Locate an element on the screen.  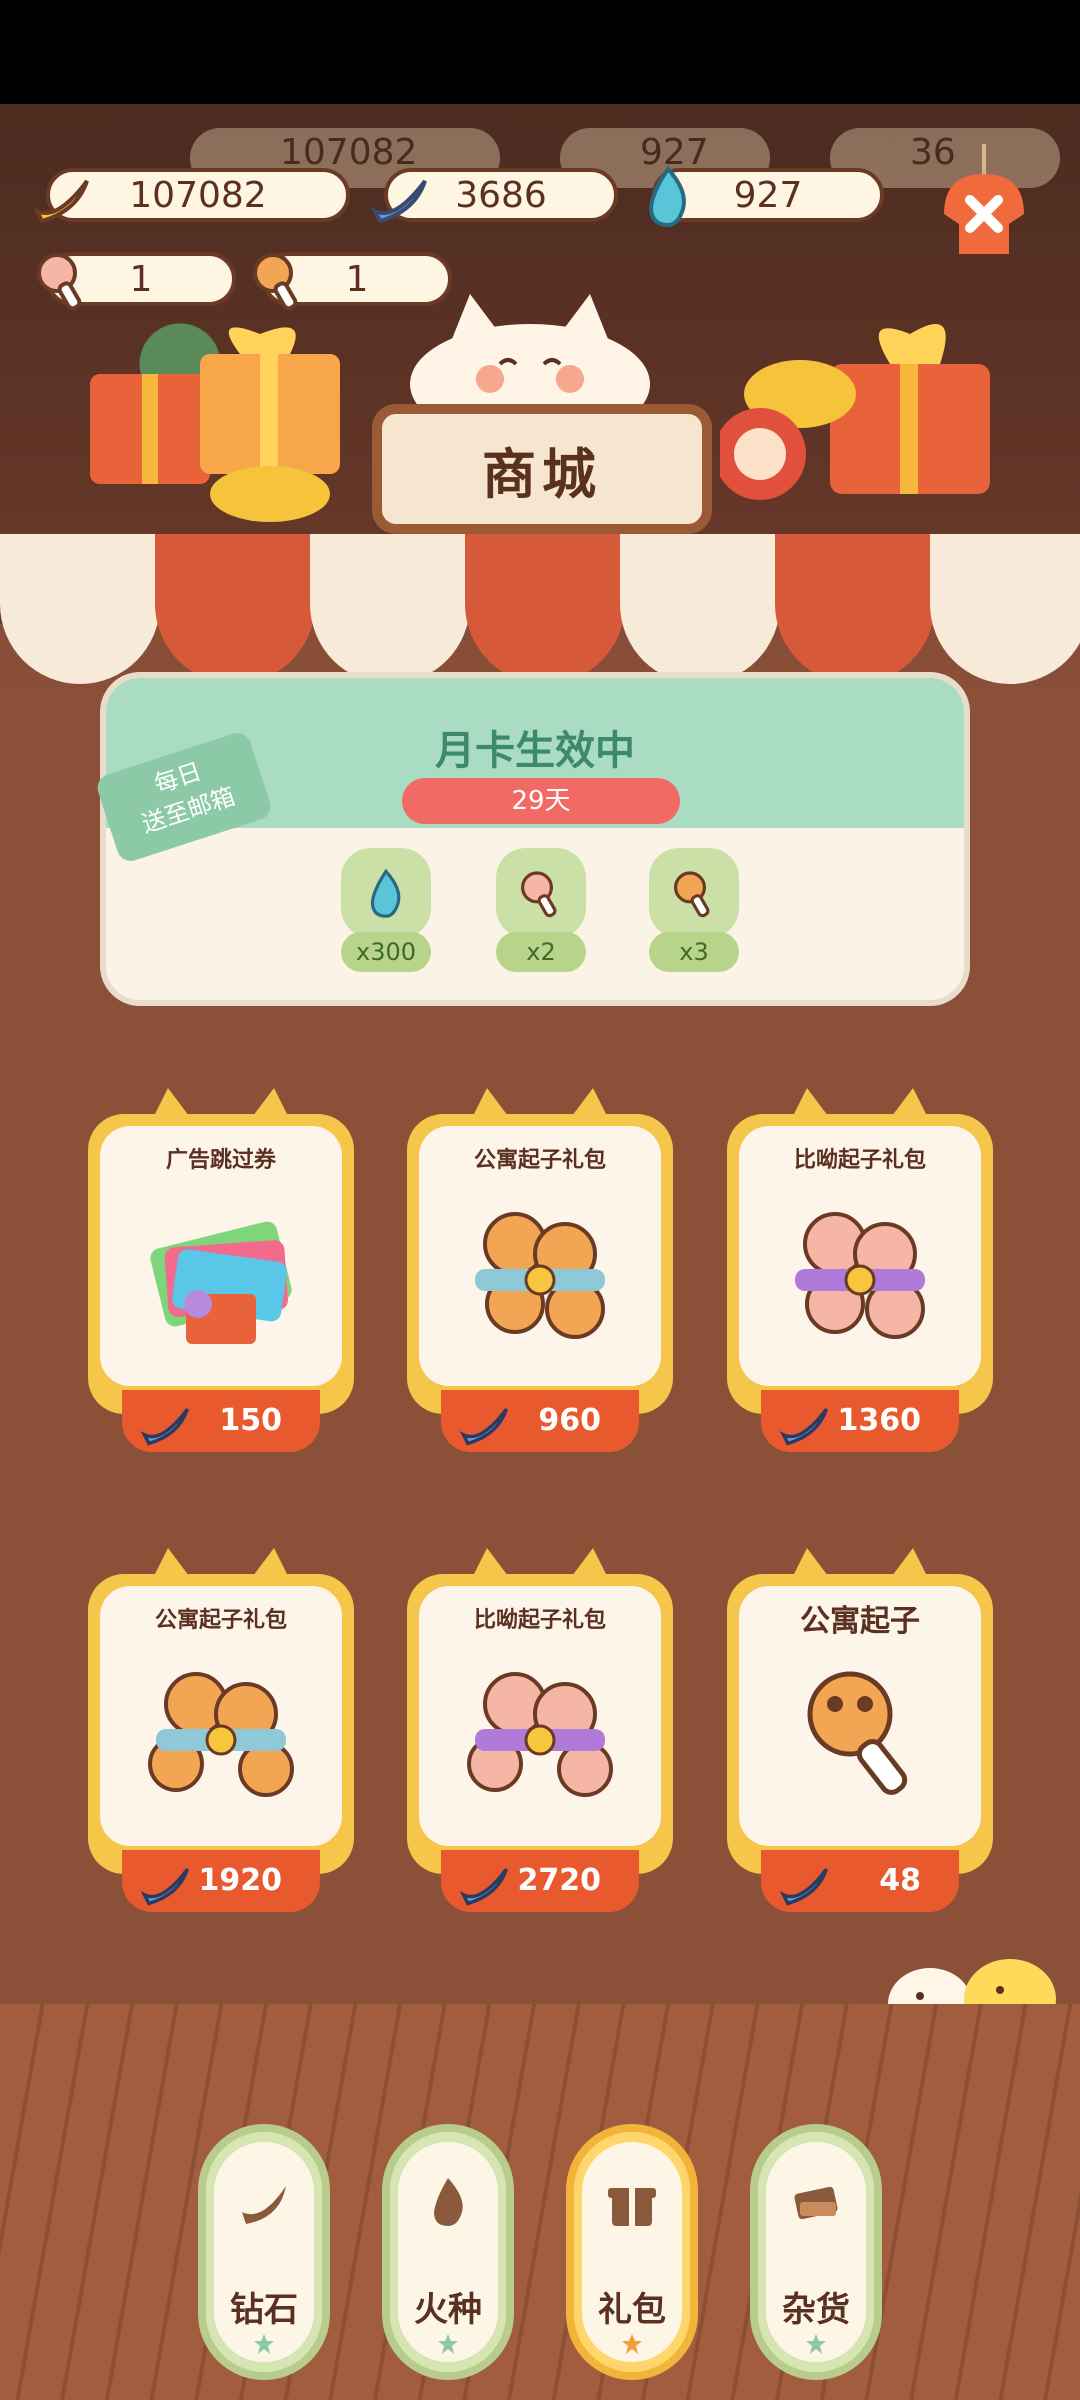
gift-icon is located at coordinates (632, 2207).